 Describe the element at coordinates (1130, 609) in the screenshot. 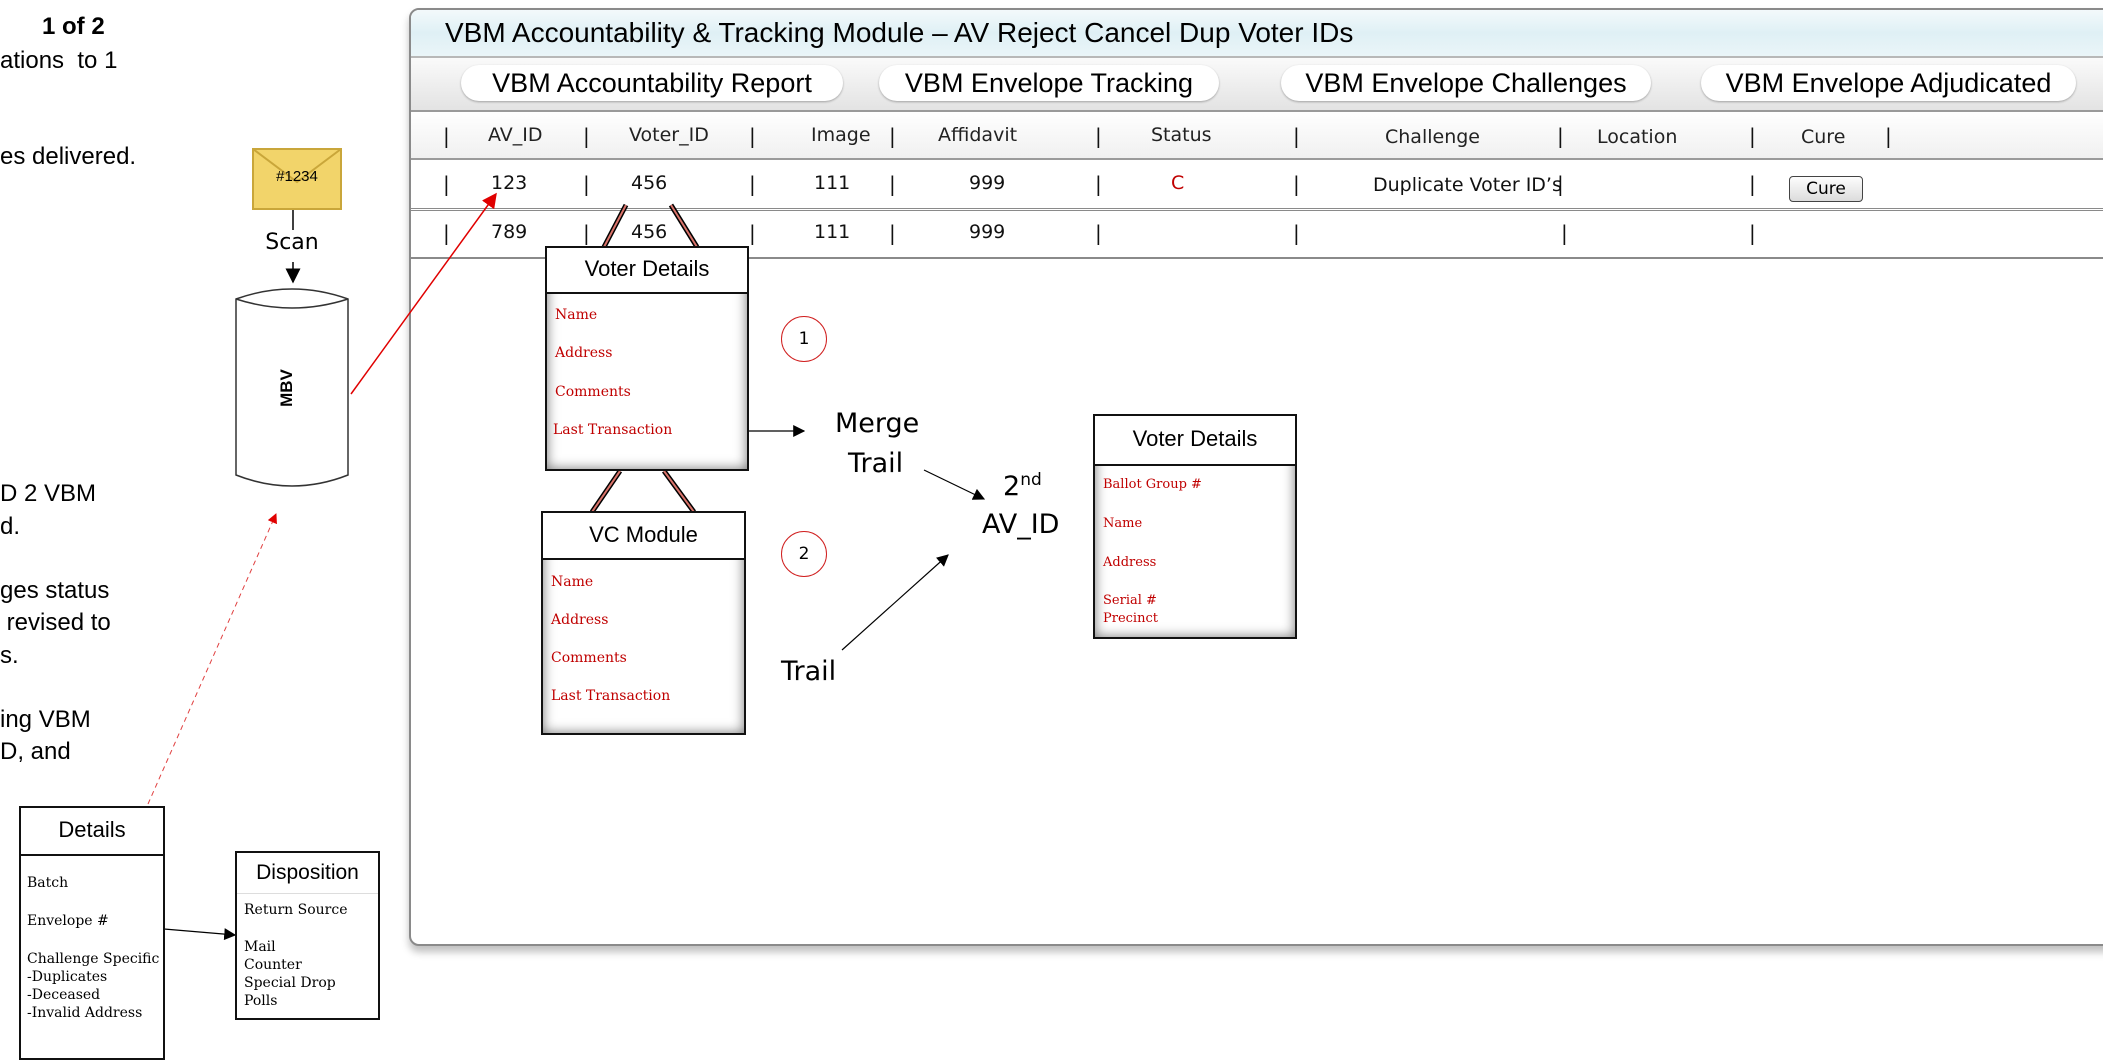

I see `field-serial-precinct: Serial # Precinct` at that location.